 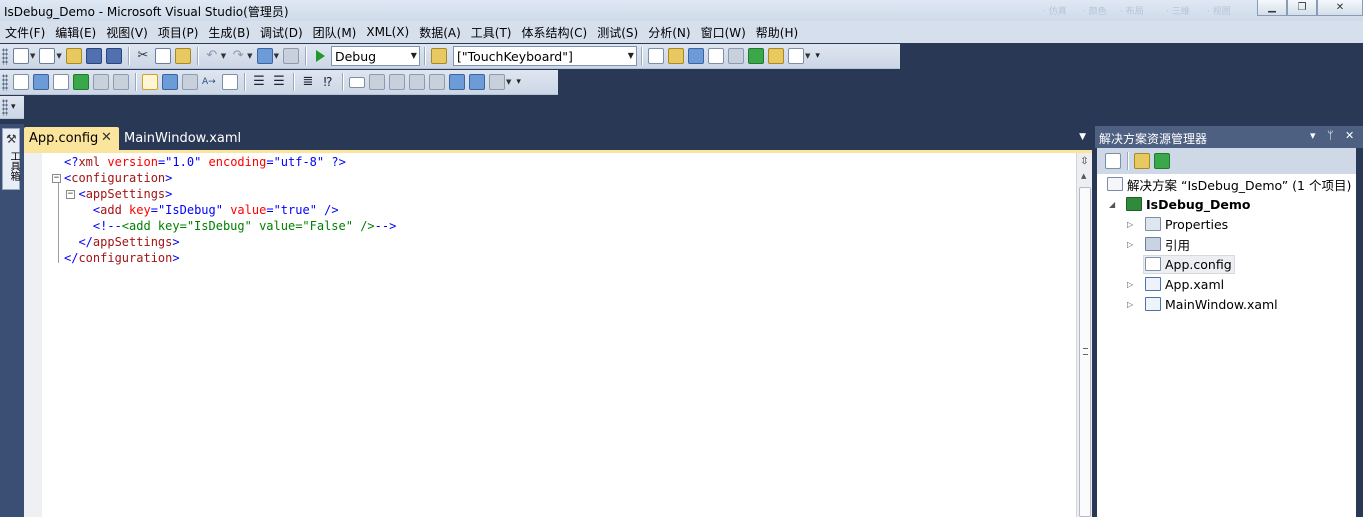 What do you see at coordinates (357, 82) in the screenshot?
I see `bookmark-icon` at bounding box center [357, 82].